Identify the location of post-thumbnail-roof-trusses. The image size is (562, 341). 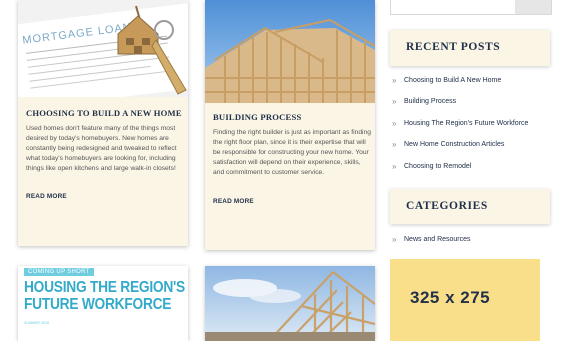
(290, 303).